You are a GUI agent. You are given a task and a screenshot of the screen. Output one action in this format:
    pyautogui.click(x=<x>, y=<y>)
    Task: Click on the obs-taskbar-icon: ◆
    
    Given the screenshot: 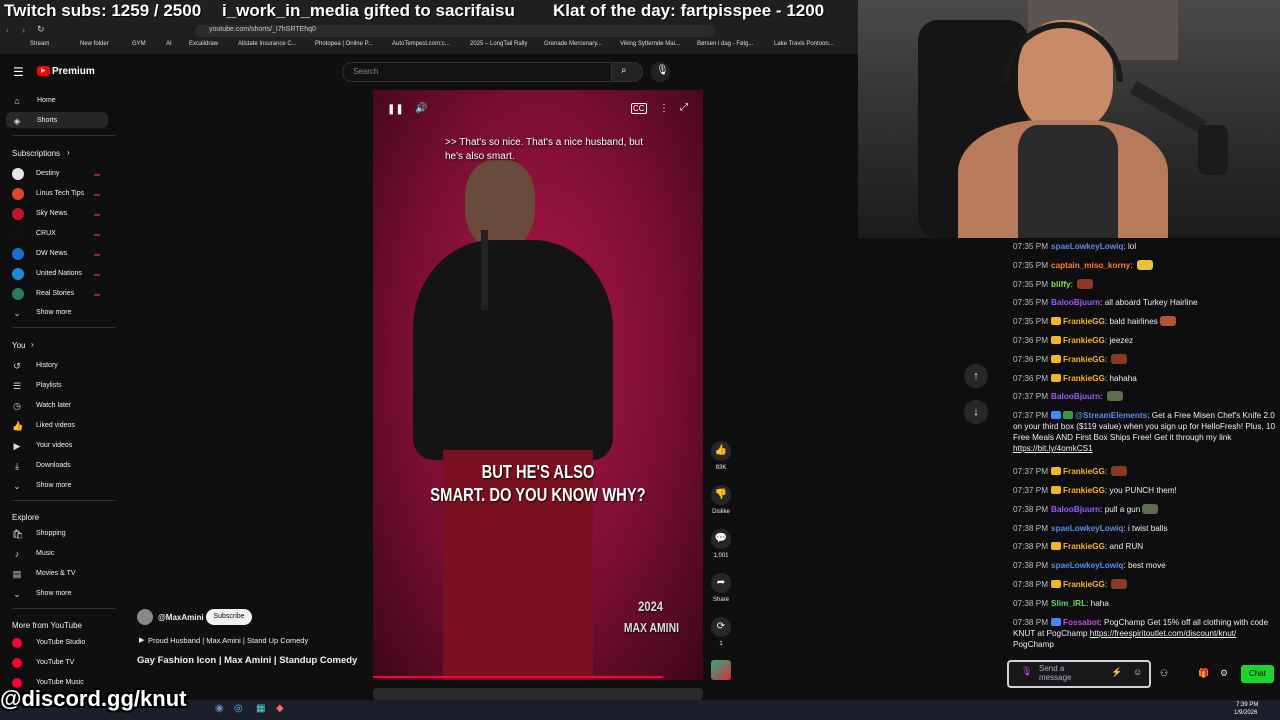 What is the action you would take?
    pyautogui.click(x=280, y=708)
    